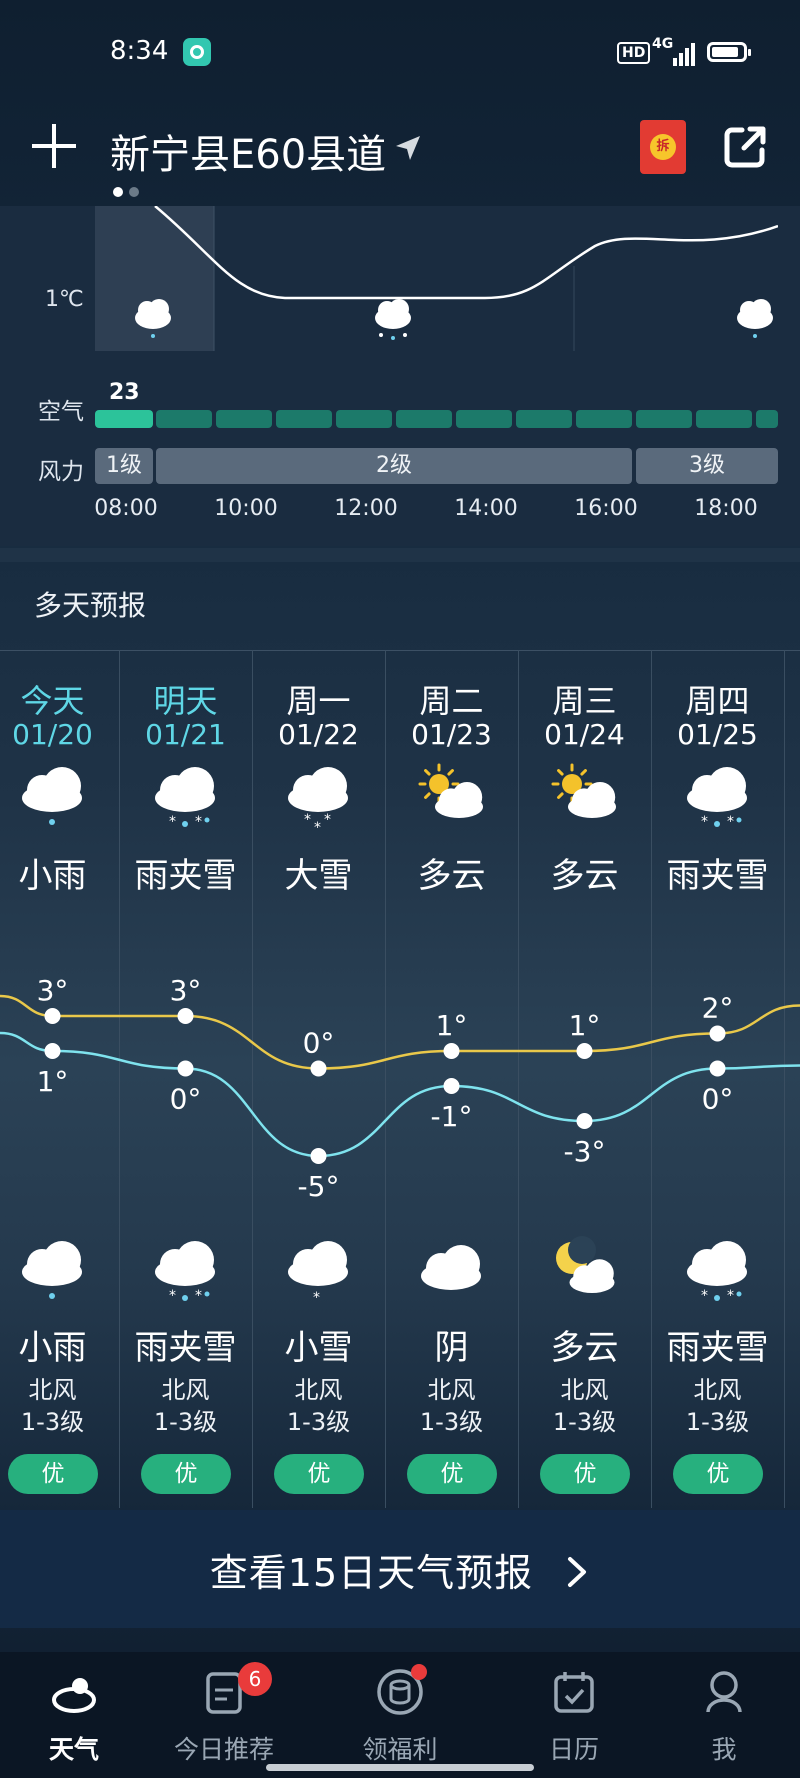  I want to click on night-weather: 多云, so click(584, 1348).